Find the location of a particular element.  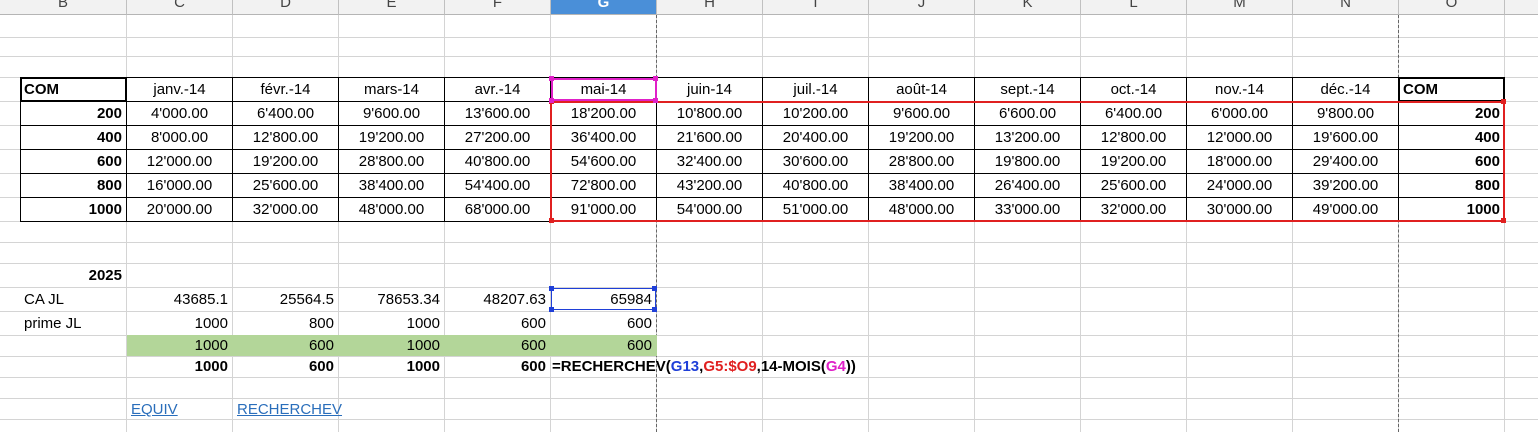

result-value: 600 is located at coordinates (285, 366).